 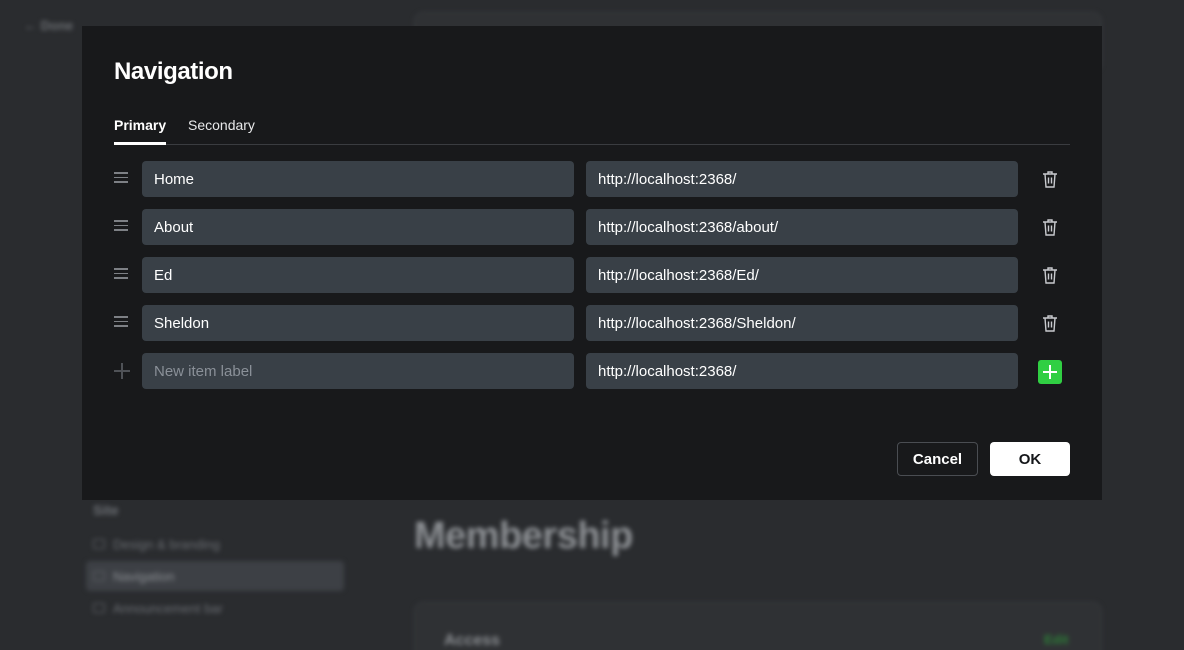 What do you see at coordinates (472, 640) in the screenshot?
I see `card-title: Access` at bounding box center [472, 640].